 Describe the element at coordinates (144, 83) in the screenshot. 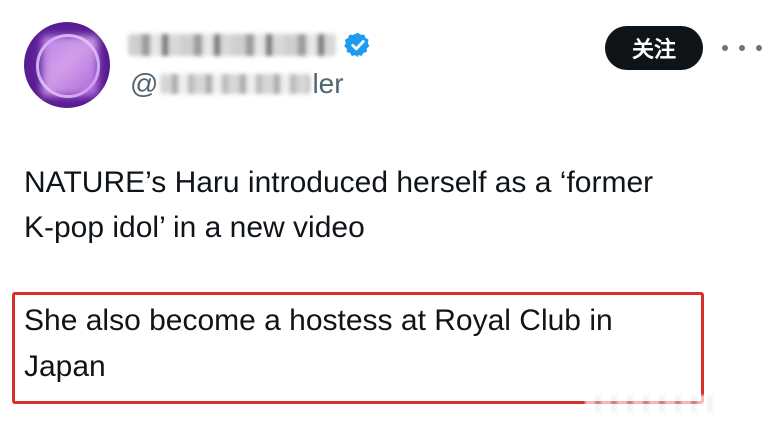

I see `handle-prefix: @` at that location.